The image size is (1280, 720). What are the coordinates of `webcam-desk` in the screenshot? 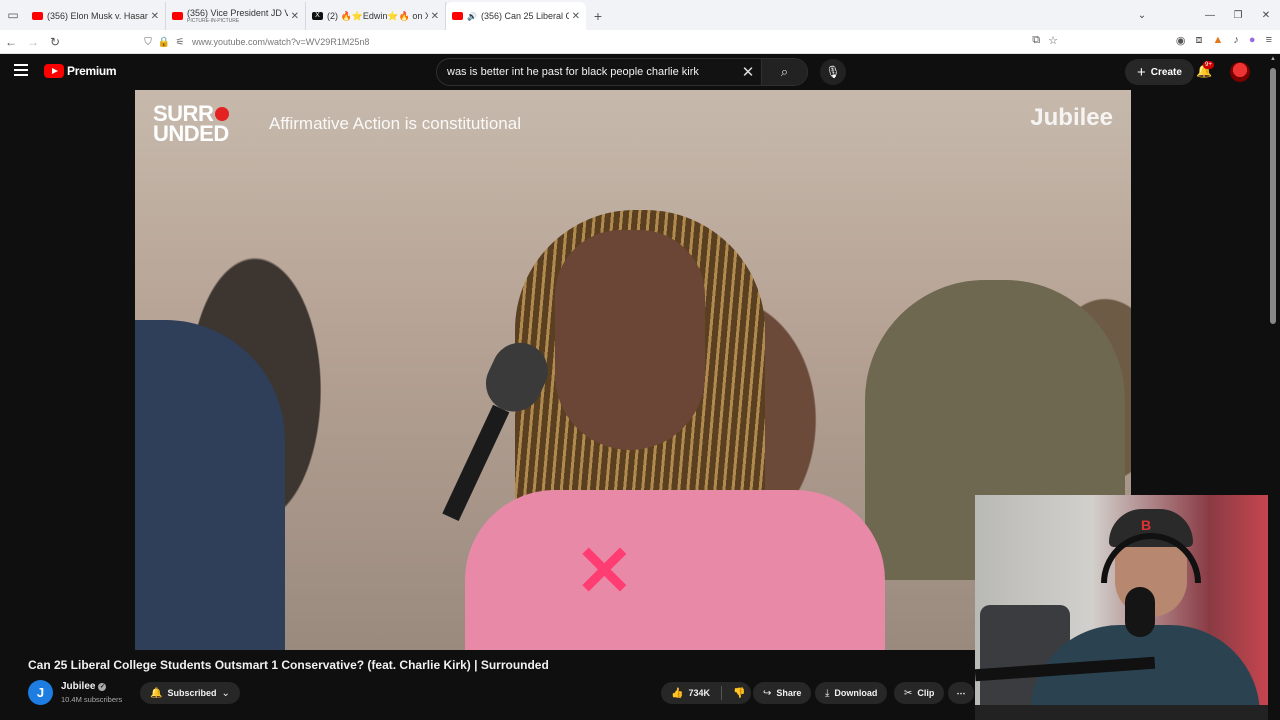 It's located at (1121, 712).